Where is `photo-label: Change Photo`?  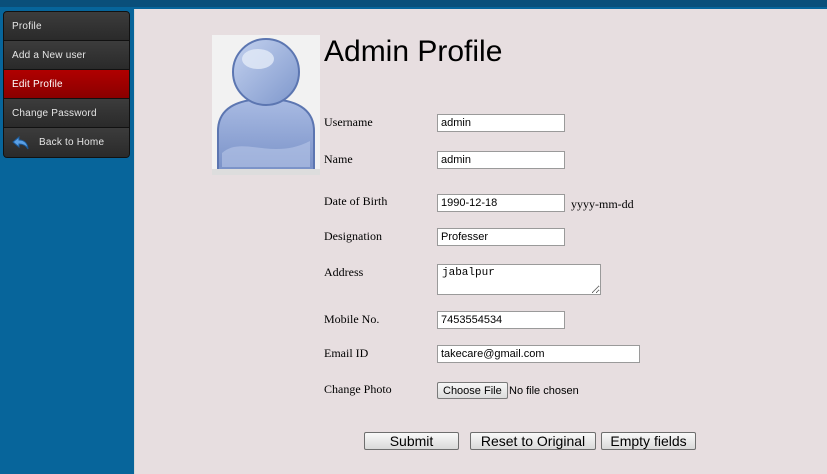
photo-label: Change Photo is located at coordinates (358, 389).